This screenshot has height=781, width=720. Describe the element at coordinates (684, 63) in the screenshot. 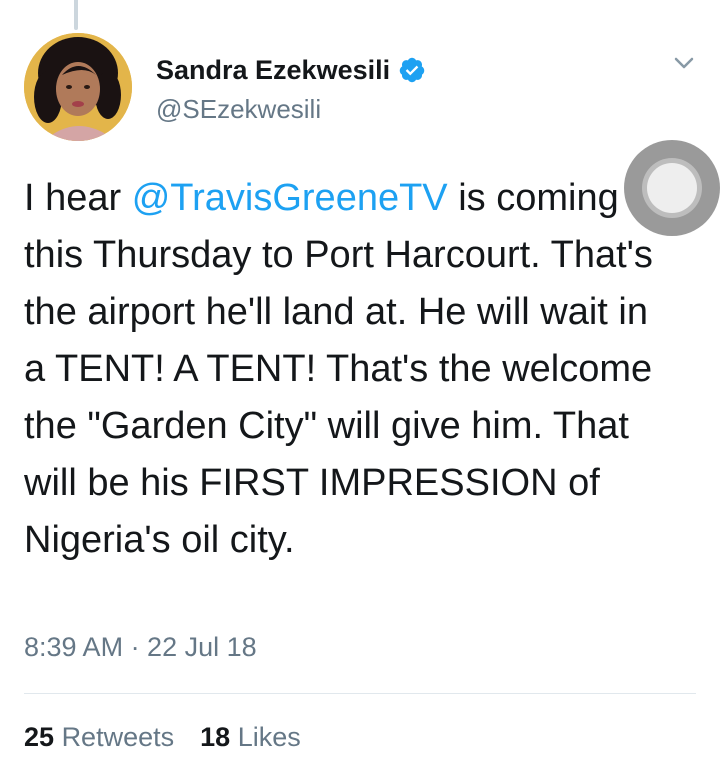

I see `chevron-down-icon` at that location.